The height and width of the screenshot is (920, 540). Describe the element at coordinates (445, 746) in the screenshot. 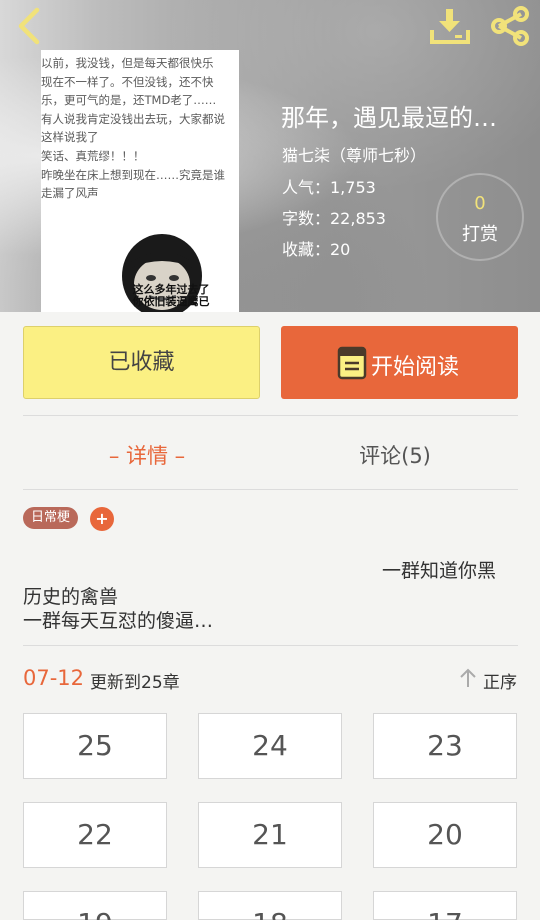

I see `chapter-button: 23` at that location.